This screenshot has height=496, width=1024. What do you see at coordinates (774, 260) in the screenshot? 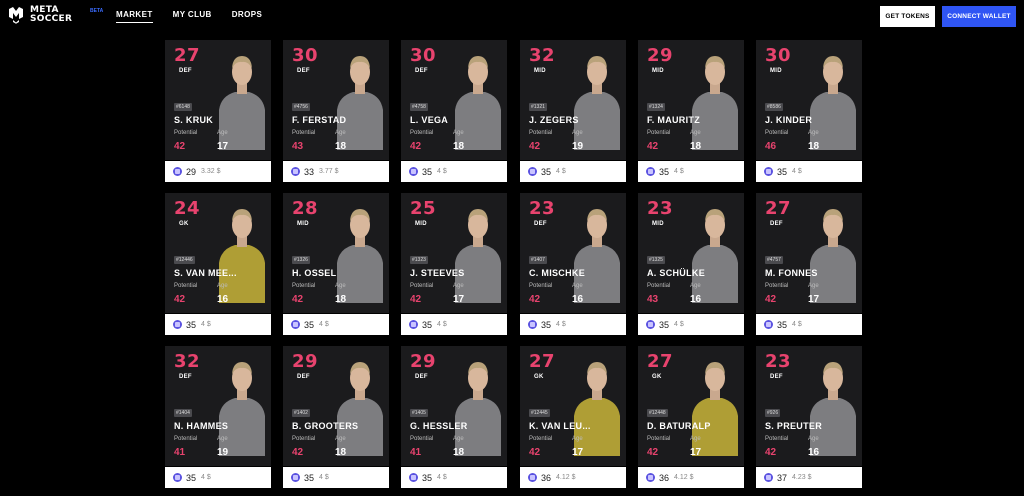
I see `token-id-badge: #4757` at bounding box center [774, 260].